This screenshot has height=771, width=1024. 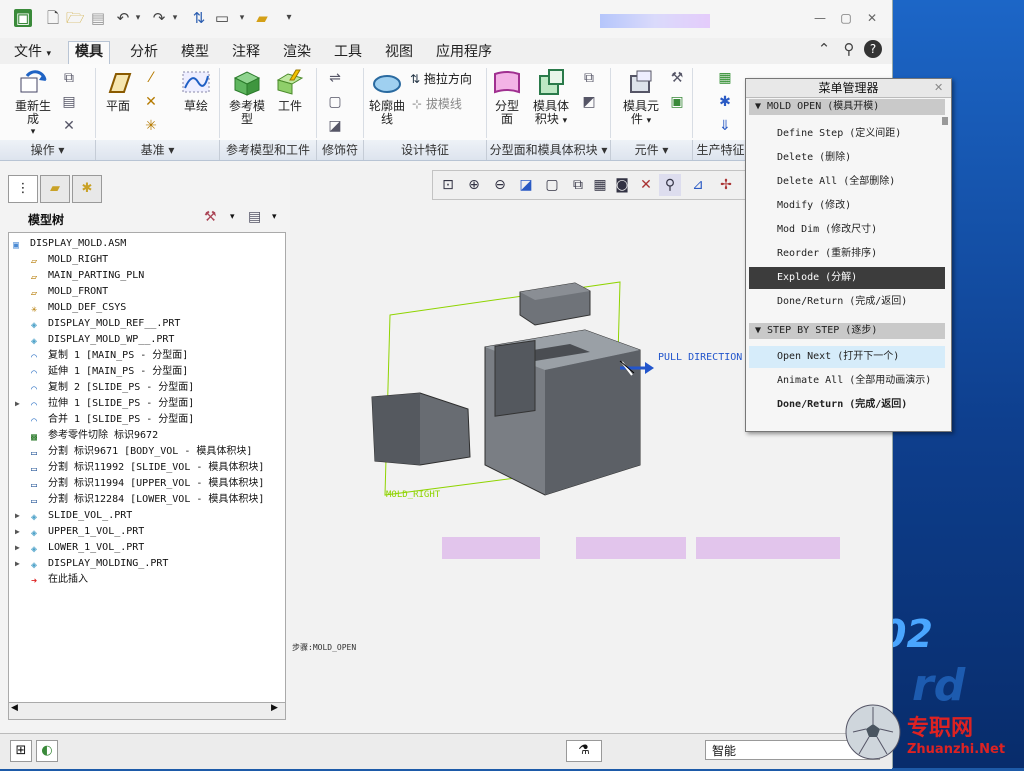 I want to click on split-icon: ⧉, so click(x=589, y=78).